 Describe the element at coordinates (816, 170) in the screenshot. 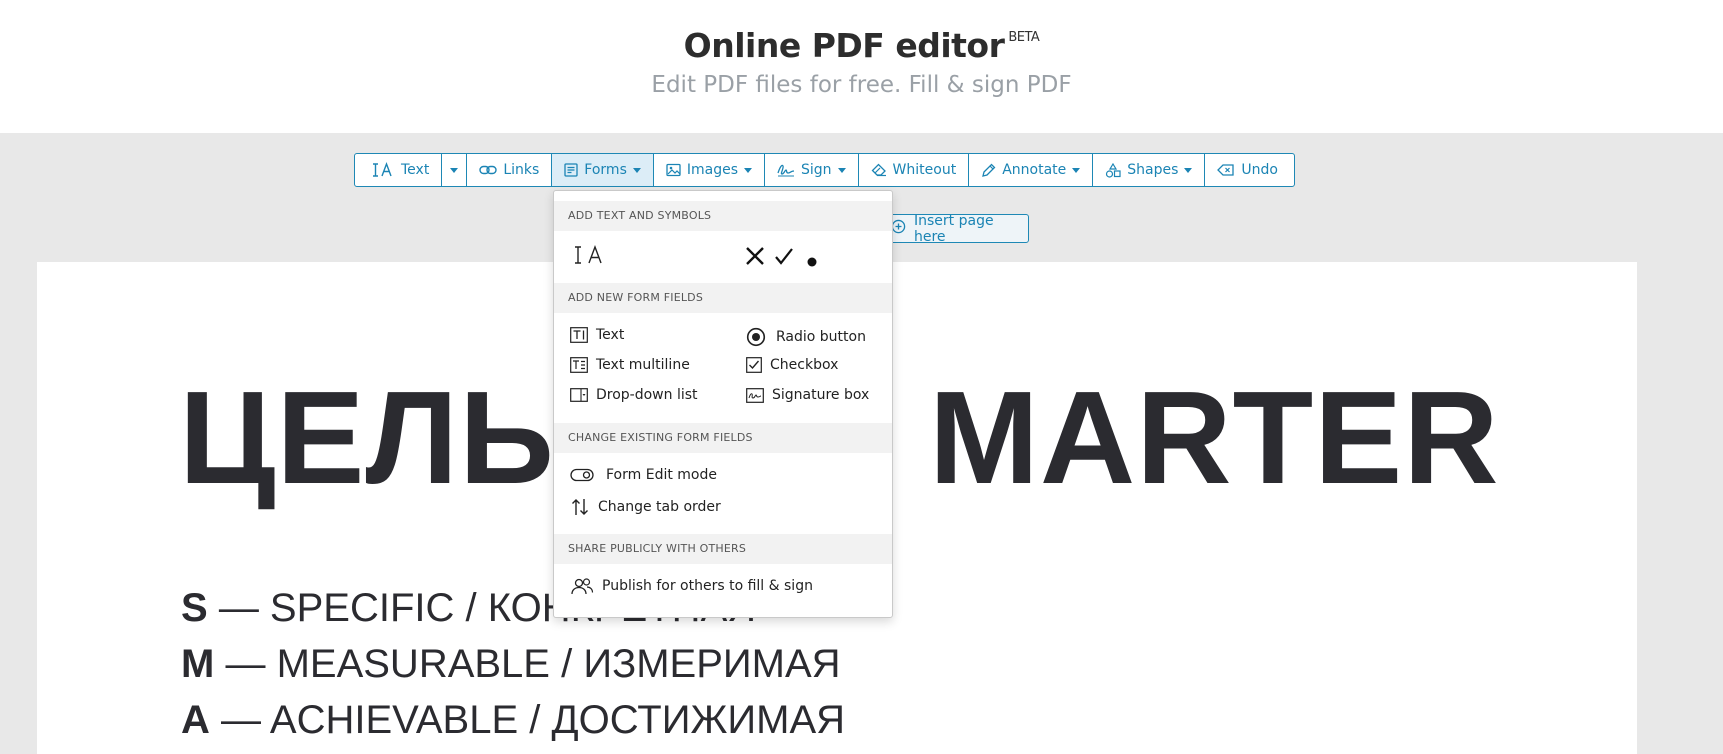

I see `sign-tool-label: Sign` at that location.